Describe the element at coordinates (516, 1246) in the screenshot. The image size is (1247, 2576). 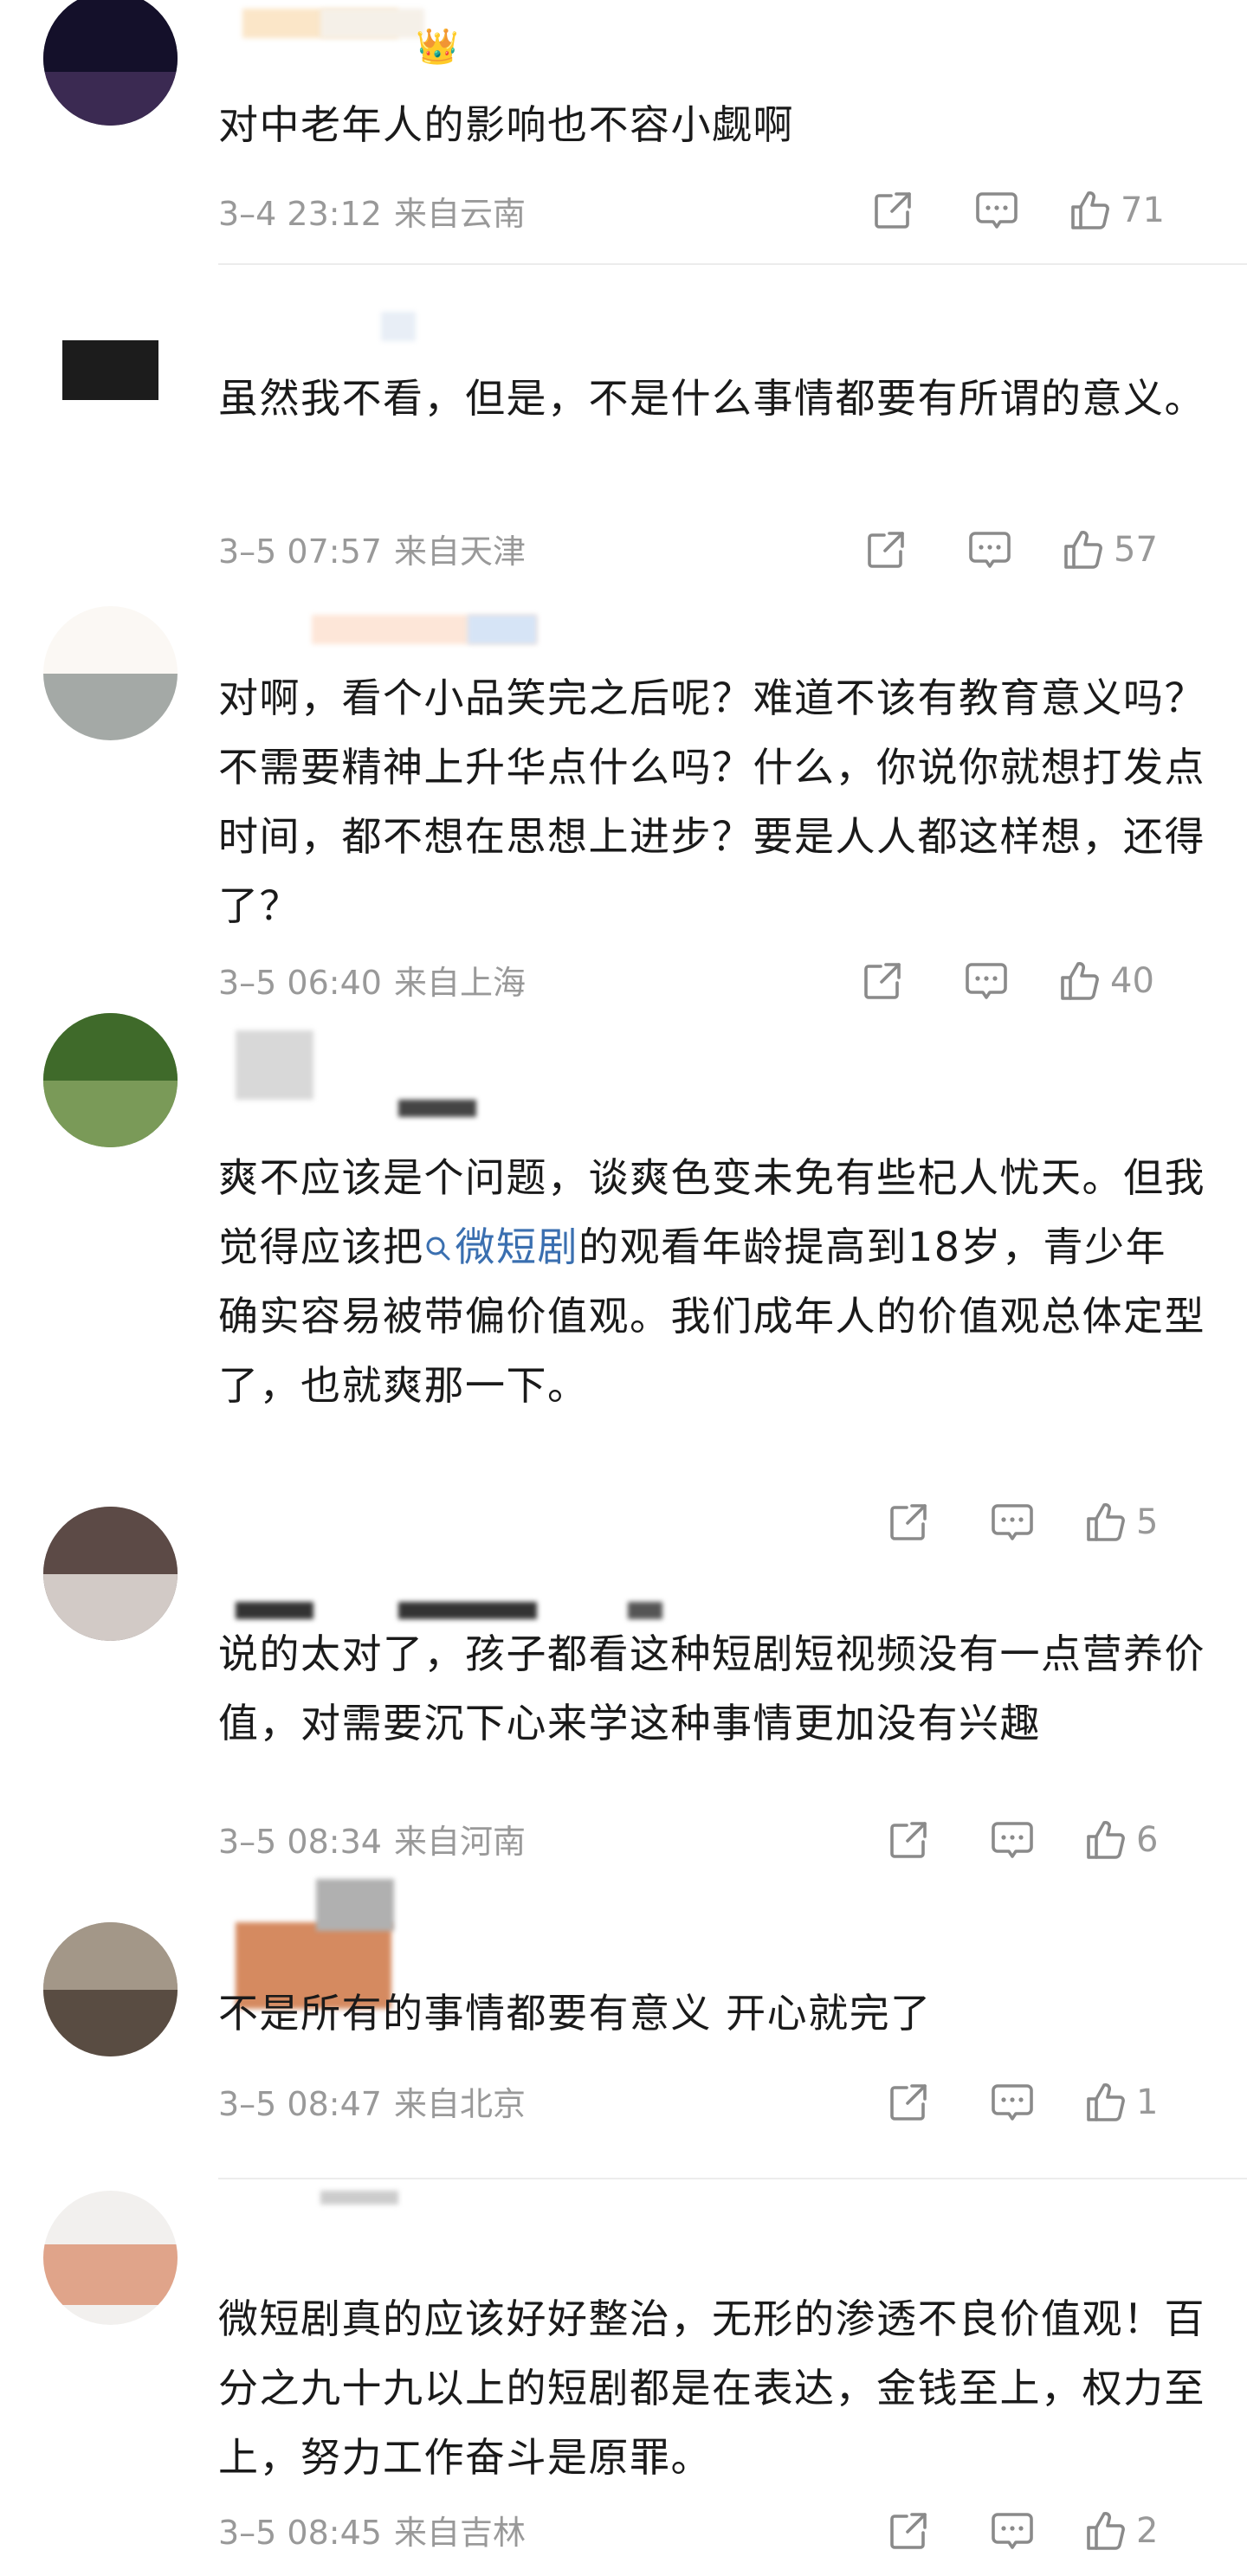
I see `keyword-text: 微短剧` at that location.